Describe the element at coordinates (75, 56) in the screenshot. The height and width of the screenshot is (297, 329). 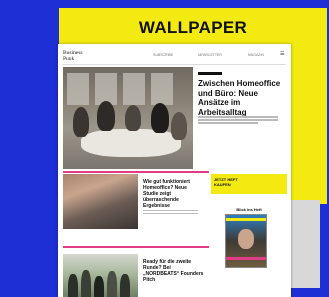
I see `site-logo: Business Punk` at that location.